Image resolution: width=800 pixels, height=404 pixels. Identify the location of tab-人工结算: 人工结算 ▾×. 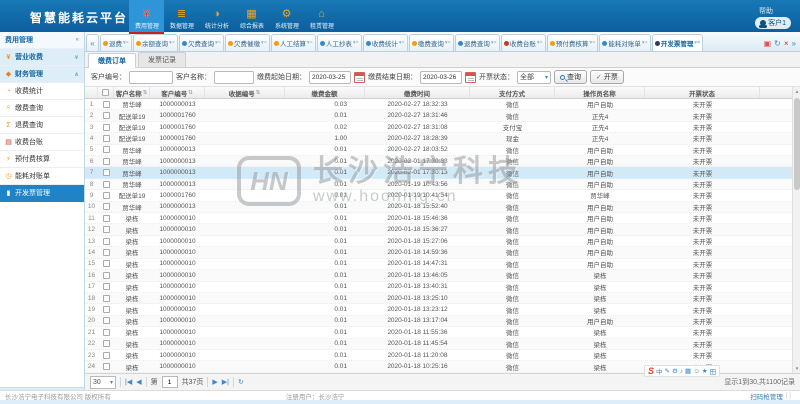
(293, 42).